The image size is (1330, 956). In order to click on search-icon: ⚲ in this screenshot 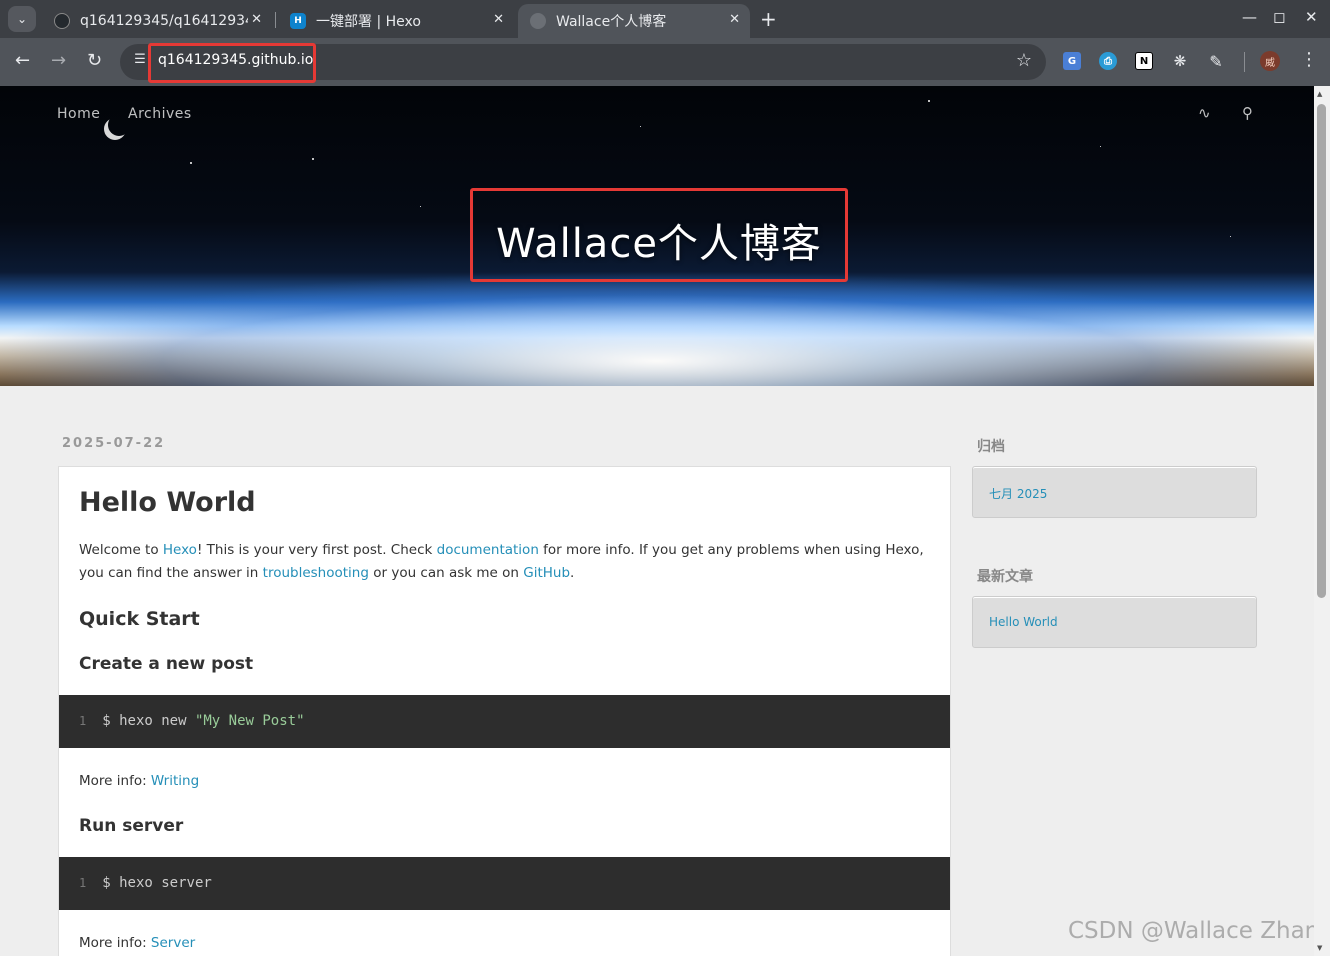, I will do `click(1247, 113)`.